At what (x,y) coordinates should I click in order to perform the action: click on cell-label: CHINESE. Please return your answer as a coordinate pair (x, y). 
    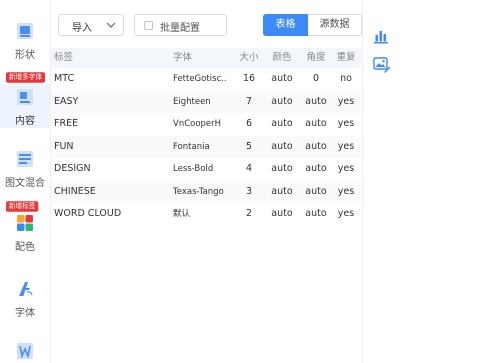
    Looking at the image, I should click on (109, 192).